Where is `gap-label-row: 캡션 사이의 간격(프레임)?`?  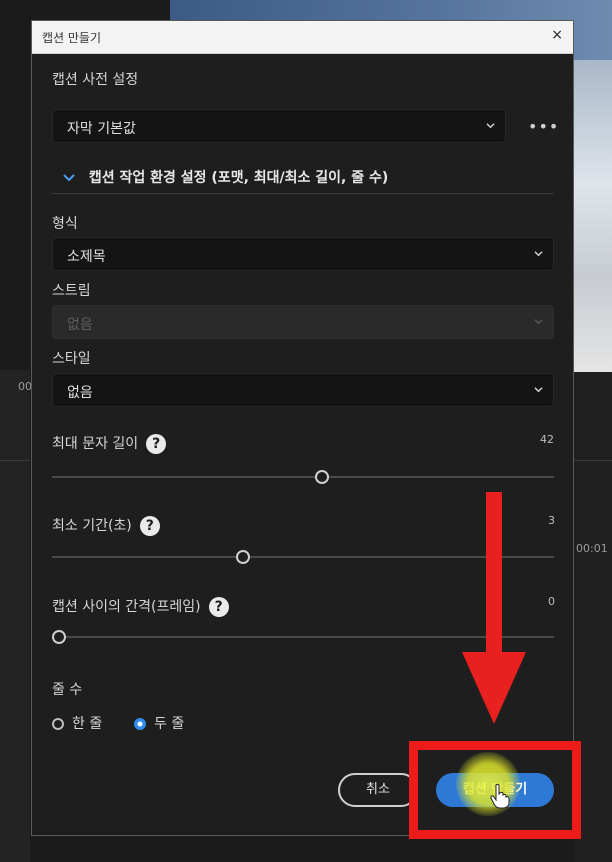
gap-label-row: 캡션 사이의 간격(프레임)? is located at coordinates (140, 606).